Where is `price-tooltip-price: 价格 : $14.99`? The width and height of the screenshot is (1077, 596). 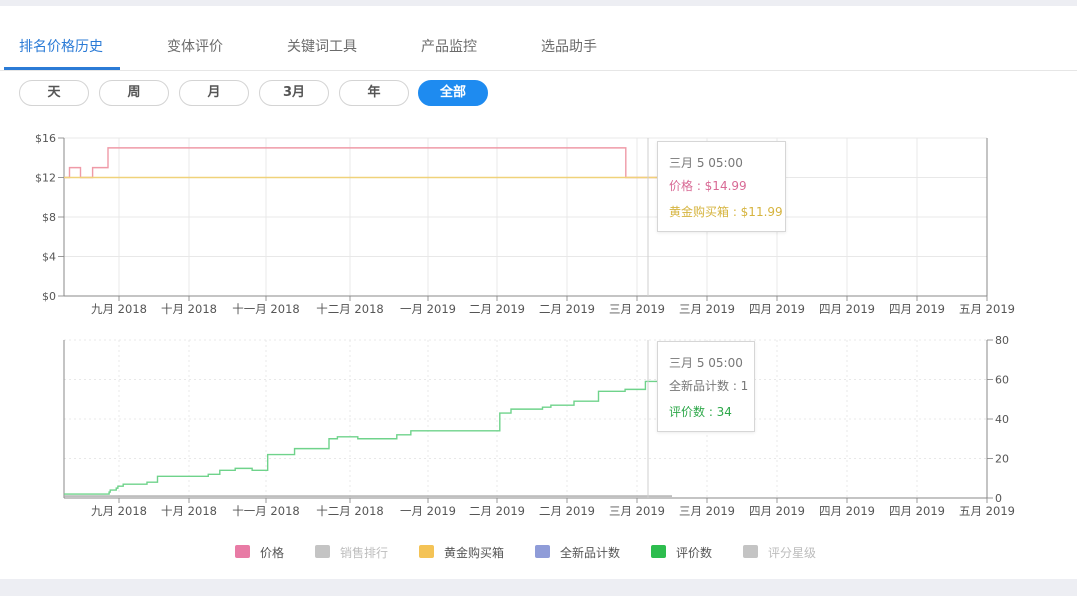
price-tooltip-price: 价格 : $14.99 is located at coordinates (708, 186).